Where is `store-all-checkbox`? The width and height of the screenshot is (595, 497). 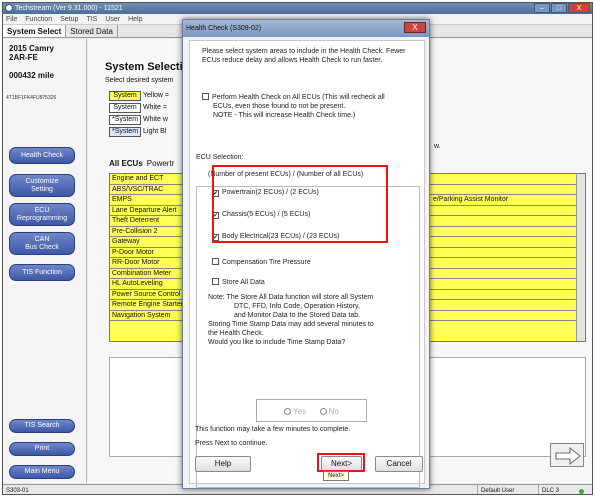
store-all-checkbox is located at coordinates (215, 281).